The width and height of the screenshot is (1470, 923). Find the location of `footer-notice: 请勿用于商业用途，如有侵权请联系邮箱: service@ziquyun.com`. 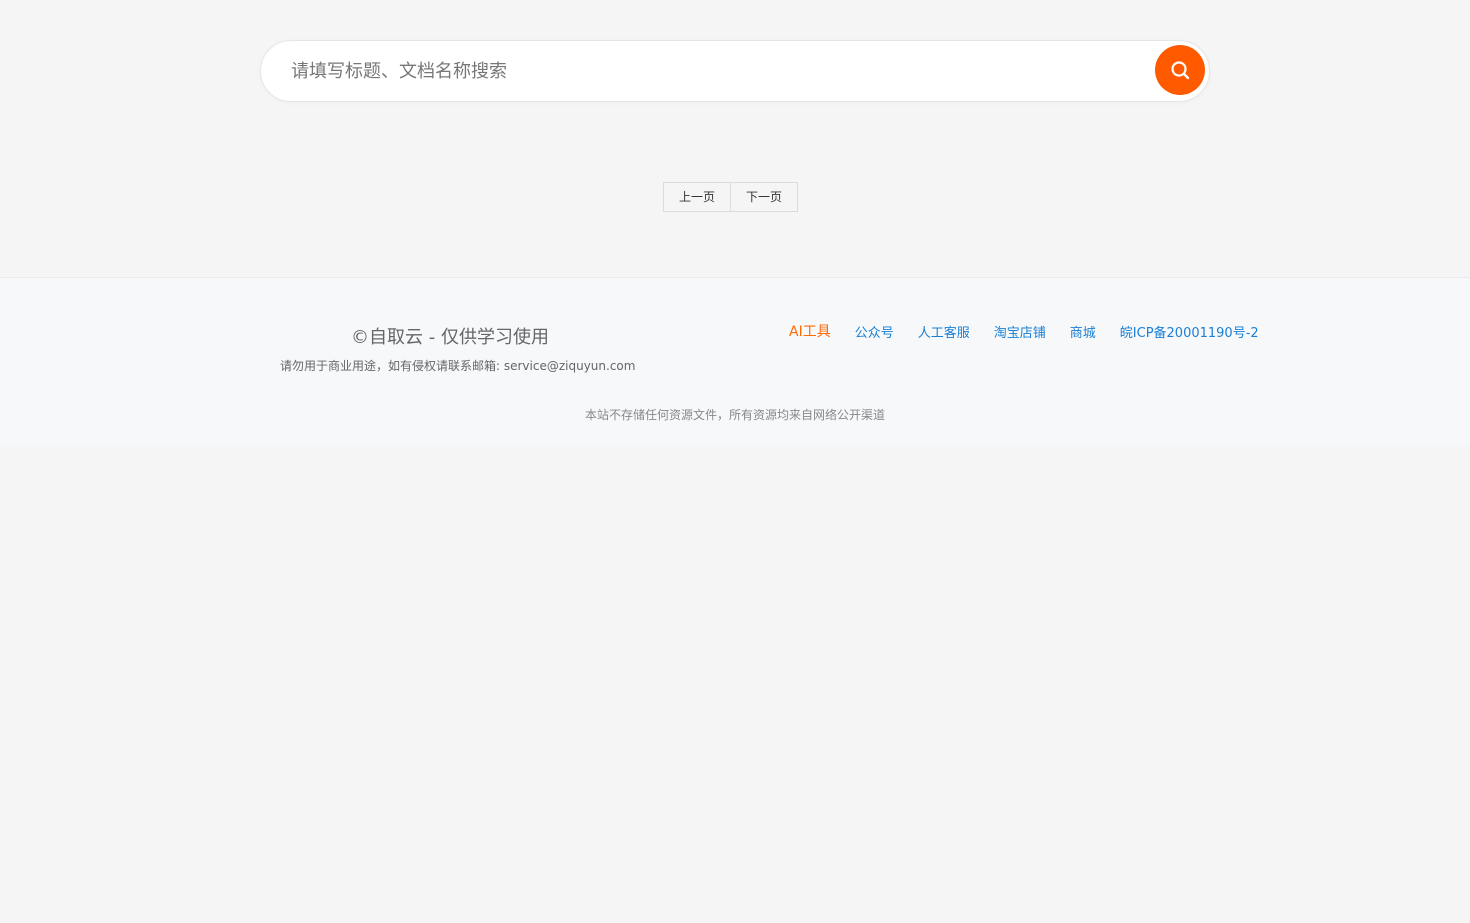

footer-notice: 请勿用于商业用途，如有侵权请联系邮箱: service@ziquyun.com is located at coordinates (458, 366).